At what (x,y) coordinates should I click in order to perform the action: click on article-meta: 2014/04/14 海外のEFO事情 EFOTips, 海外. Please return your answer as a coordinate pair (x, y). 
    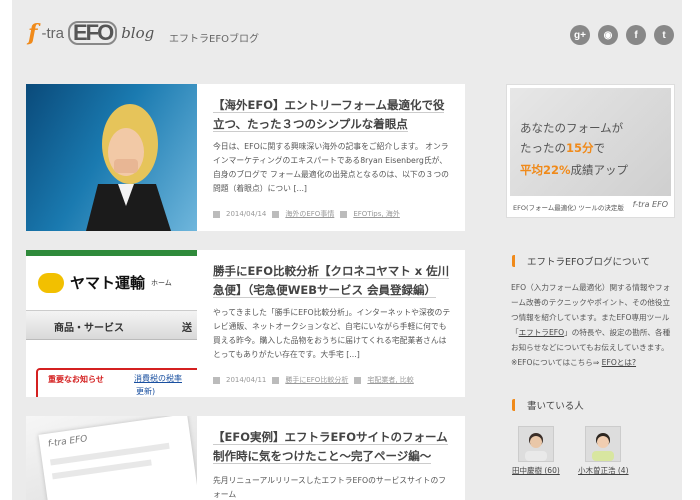
    Looking at the image, I should click on (306, 214).